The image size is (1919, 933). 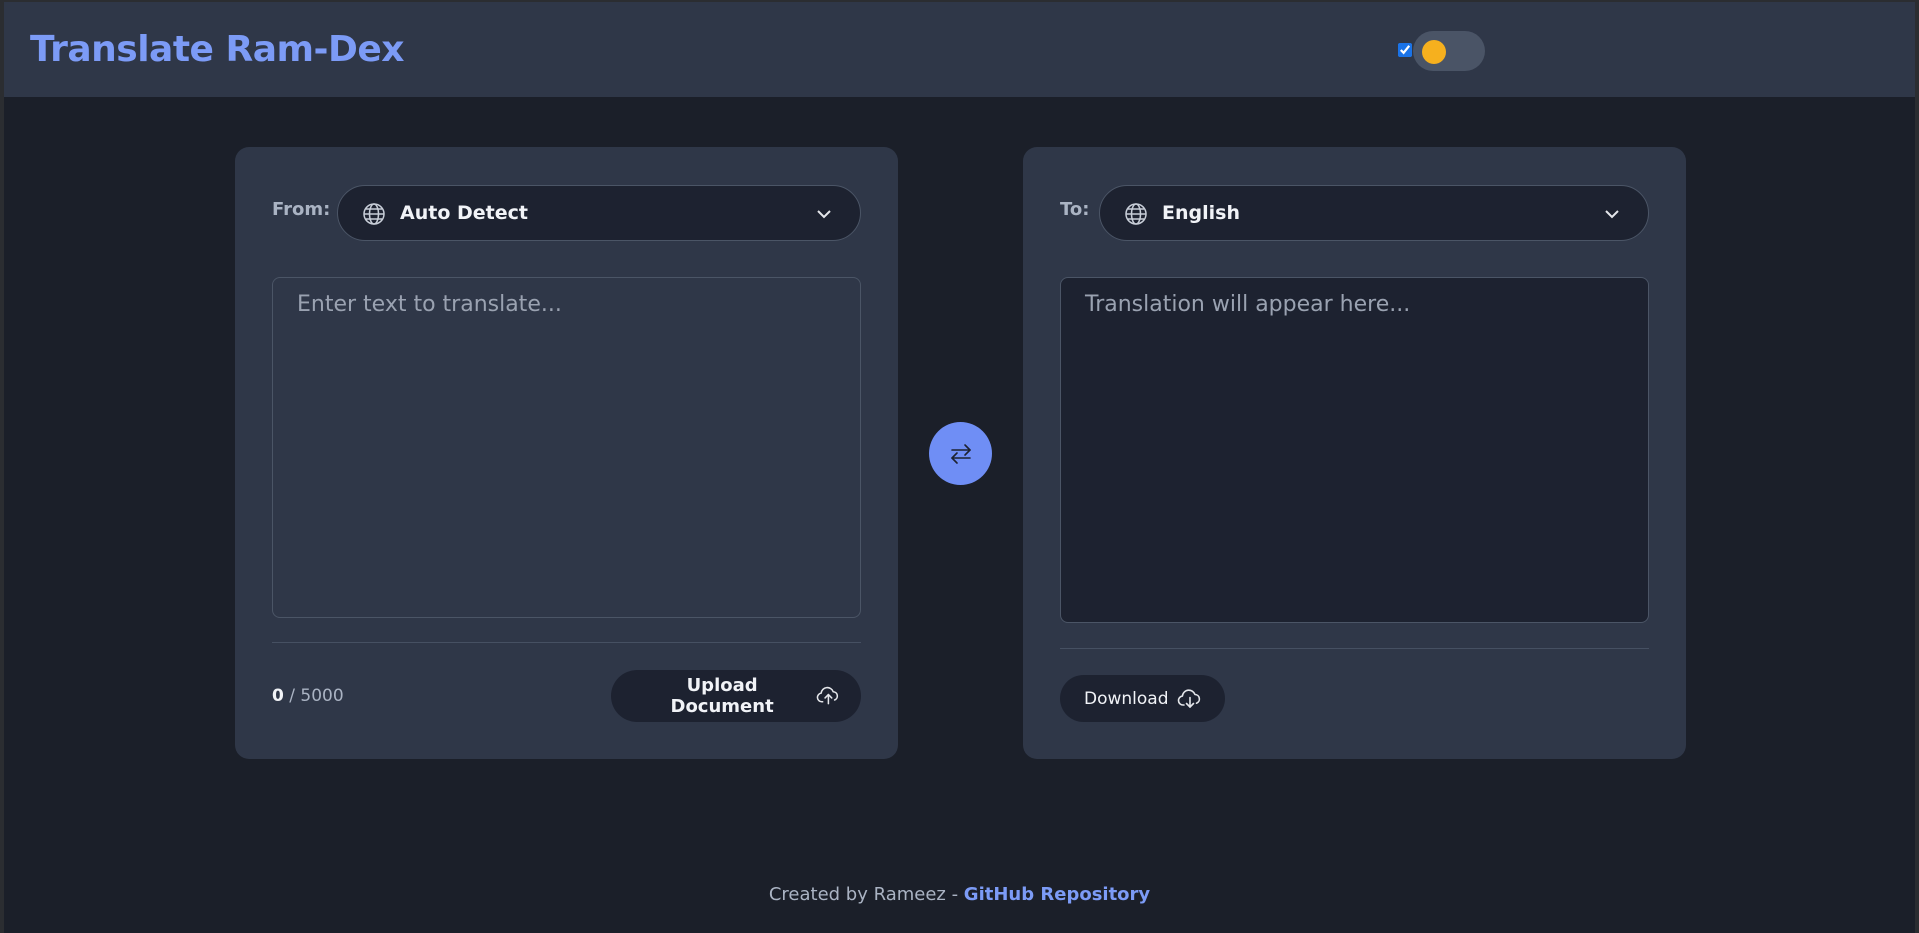 I want to click on toggle-knob, so click(x=1434, y=52).